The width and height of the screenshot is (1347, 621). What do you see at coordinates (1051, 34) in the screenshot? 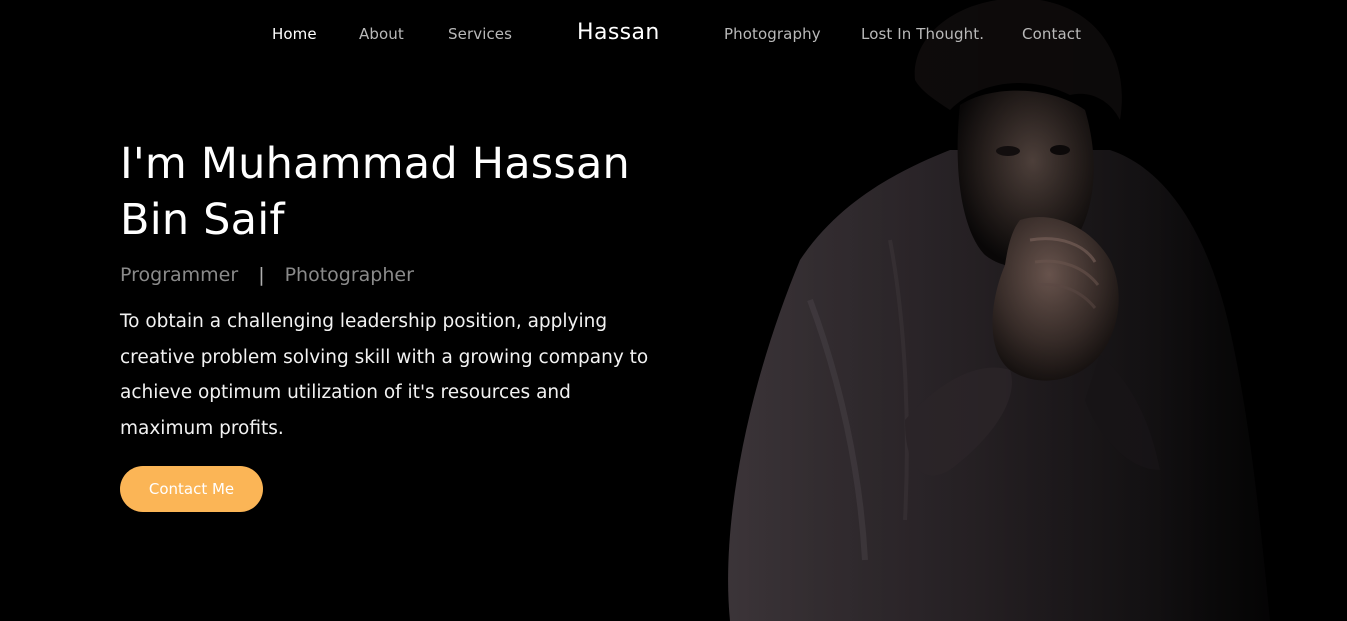
I see `nav-contact-link: Contact` at bounding box center [1051, 34].